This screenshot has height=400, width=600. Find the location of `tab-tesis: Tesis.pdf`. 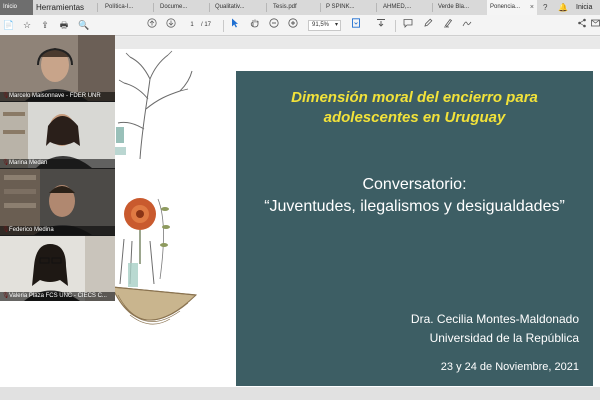

tab-tesis: Tesis.pdf is located at coordinates (290, 7).